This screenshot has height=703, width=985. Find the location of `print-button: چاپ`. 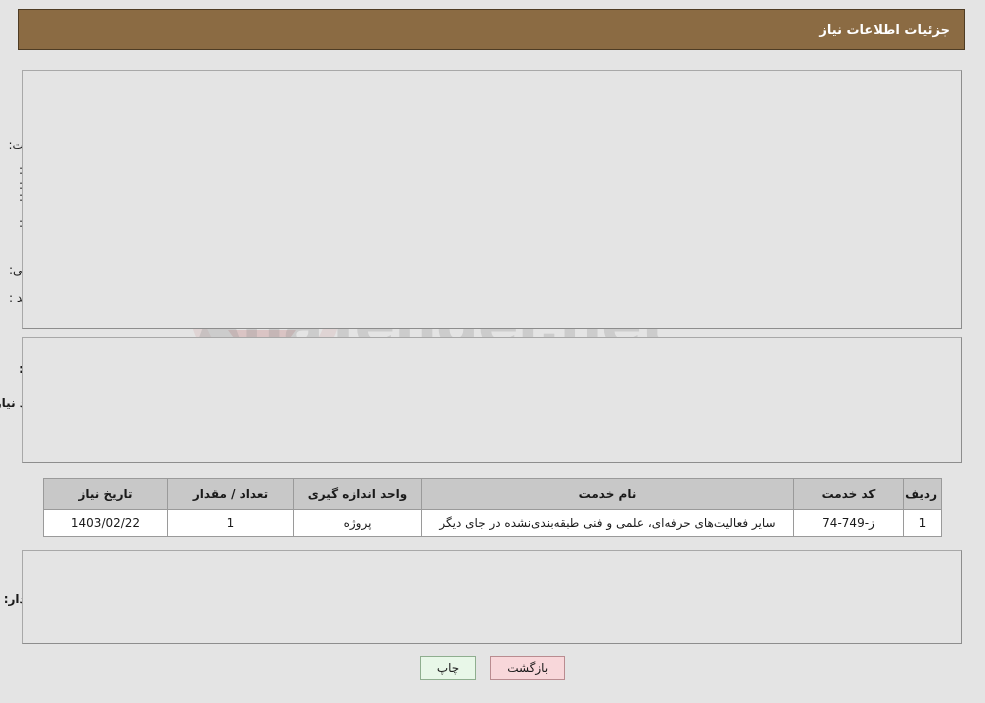

print-button: چاپ is located at coordinates (448, 668).